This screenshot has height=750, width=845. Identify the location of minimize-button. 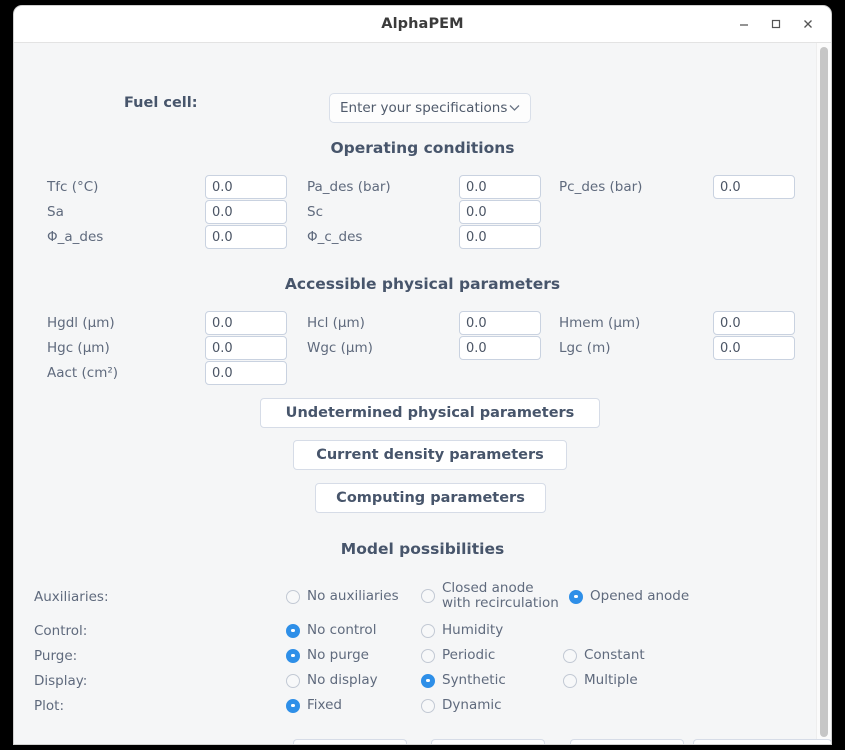
(744, 24).